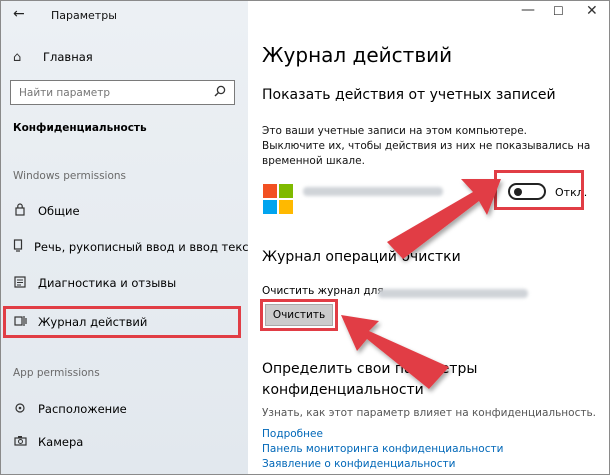 Image resolution: width=610 pixels, height=475 pixels. Describe the element at coordinates (109, 92) in the screenshot. I see `search-input` at that location.